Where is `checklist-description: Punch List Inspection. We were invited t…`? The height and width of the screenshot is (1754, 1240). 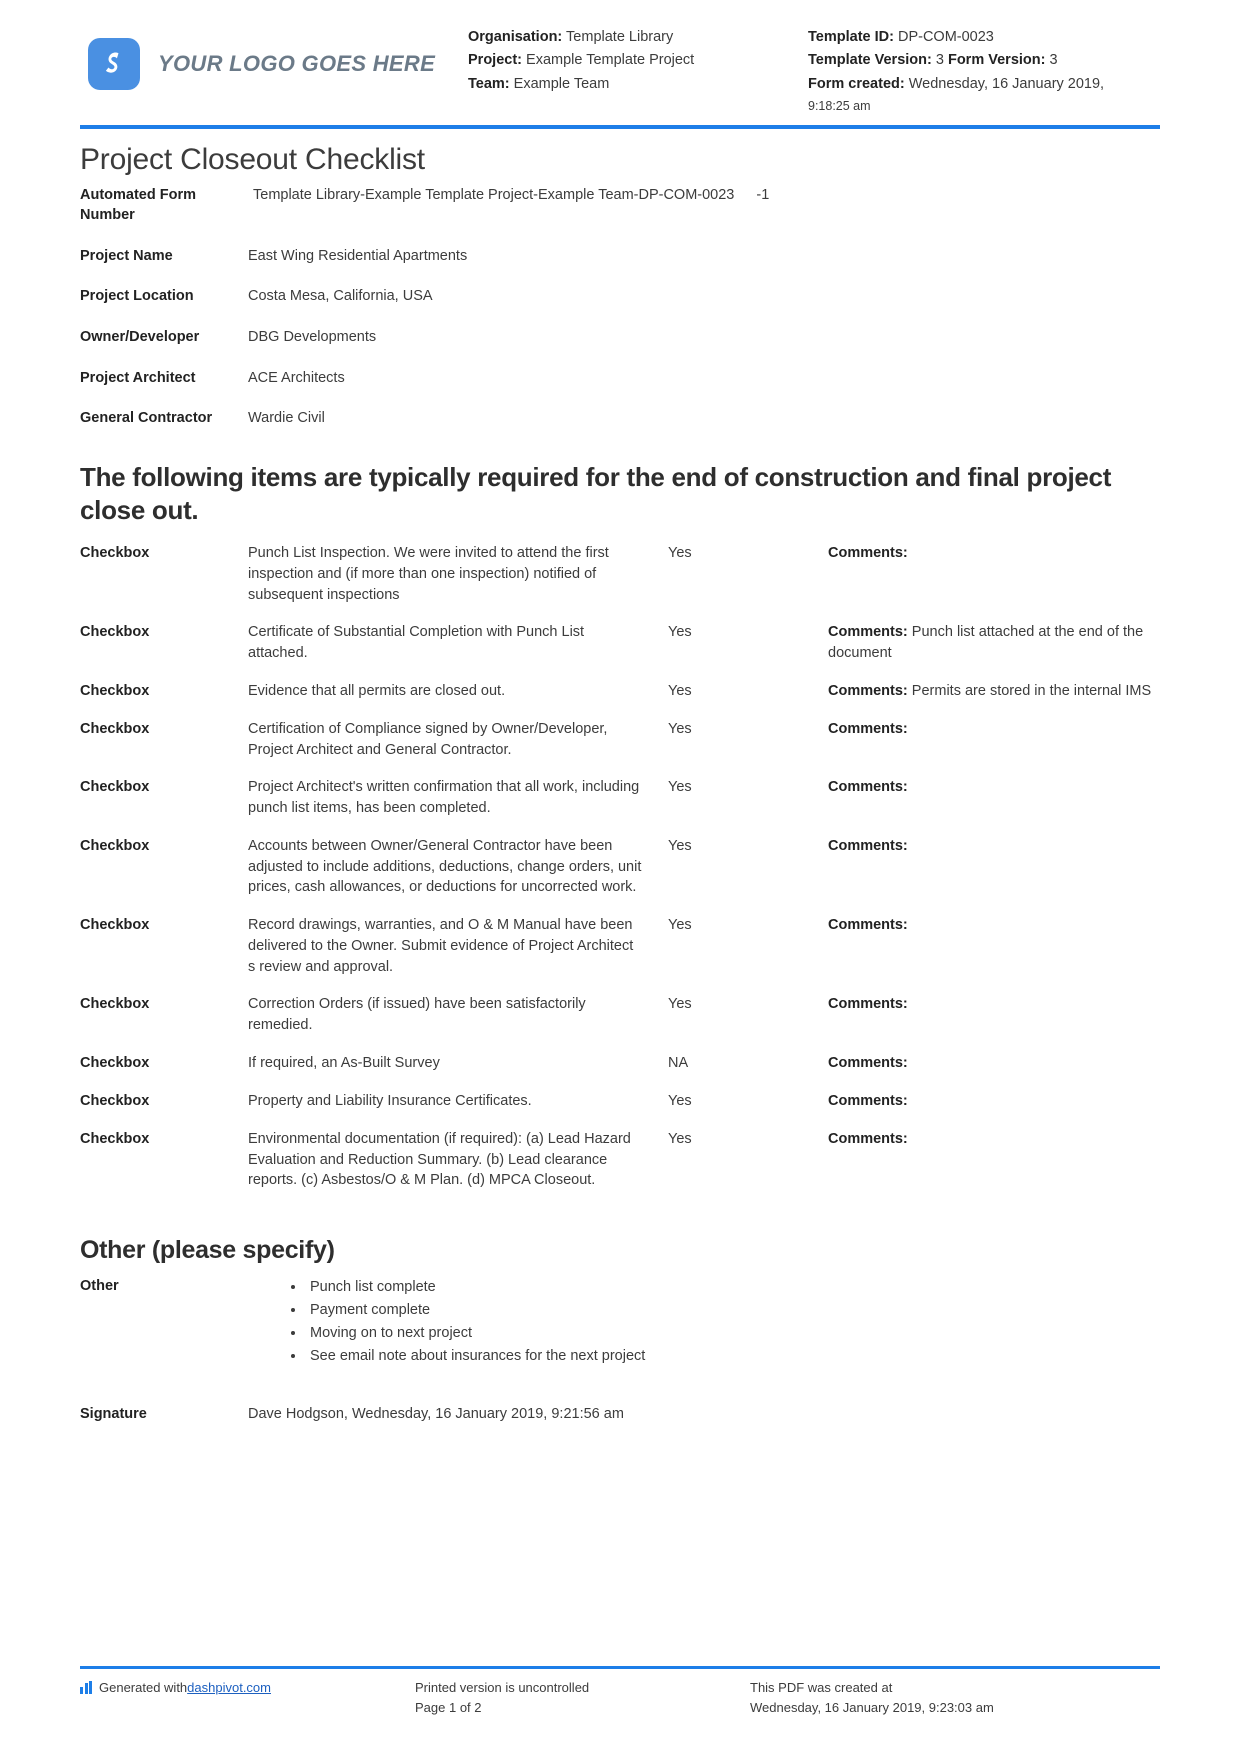
checklist-description: Punch List Inspection. We were invited t… is located at coordinates (428, 574).